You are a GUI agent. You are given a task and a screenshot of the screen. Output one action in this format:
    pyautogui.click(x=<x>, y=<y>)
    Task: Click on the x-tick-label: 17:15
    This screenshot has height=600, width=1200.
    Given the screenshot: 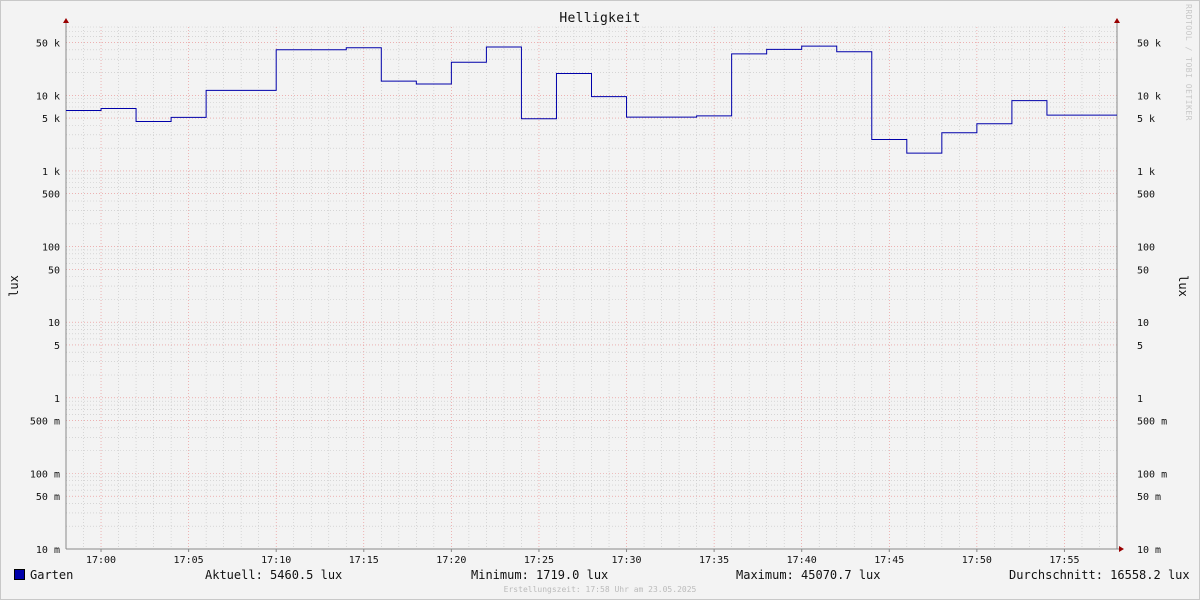 What is the action you would take?
    pyautogui.click(x=364, y=560)
    